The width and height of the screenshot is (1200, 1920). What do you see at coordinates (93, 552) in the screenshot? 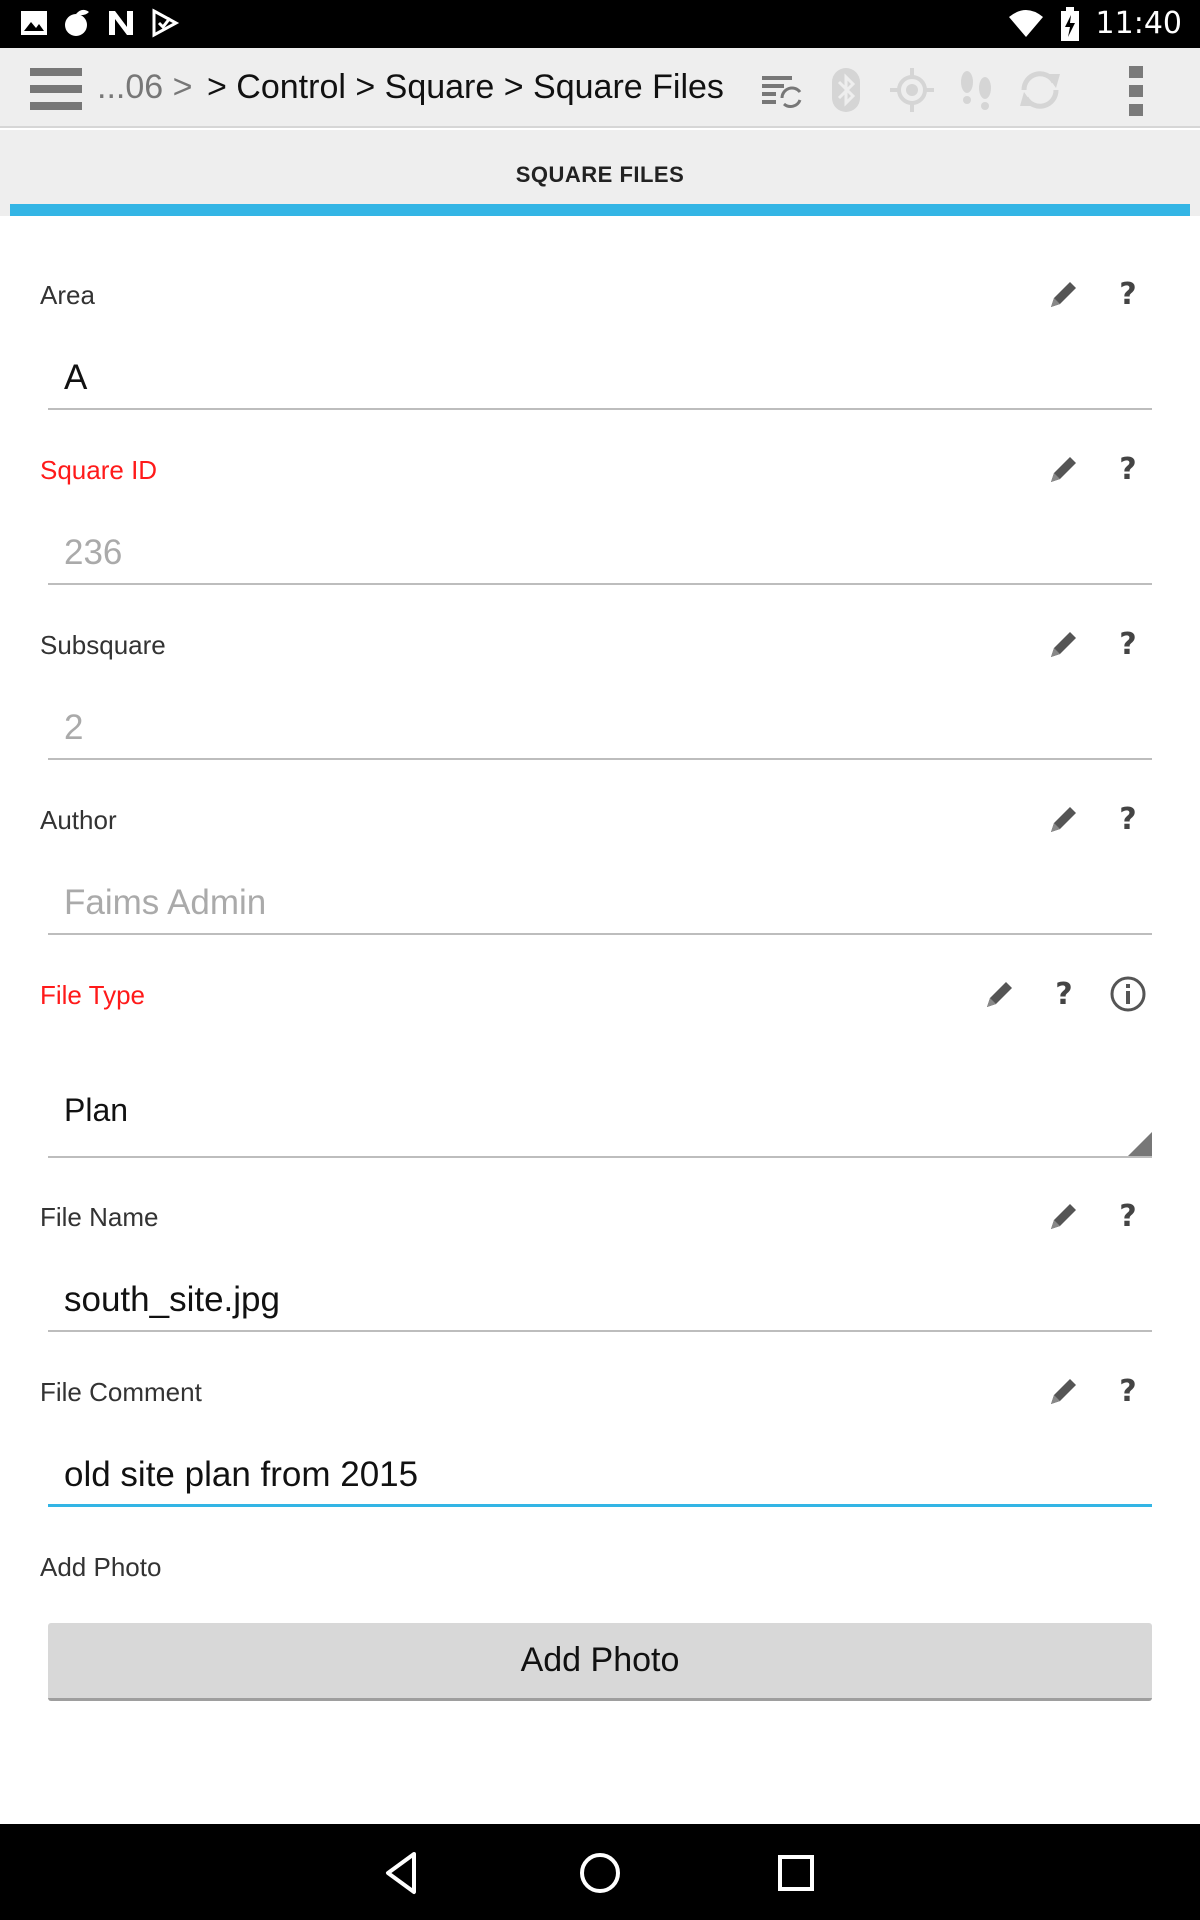
I see `square-id-value: 236` at bounding box center [93, 552].